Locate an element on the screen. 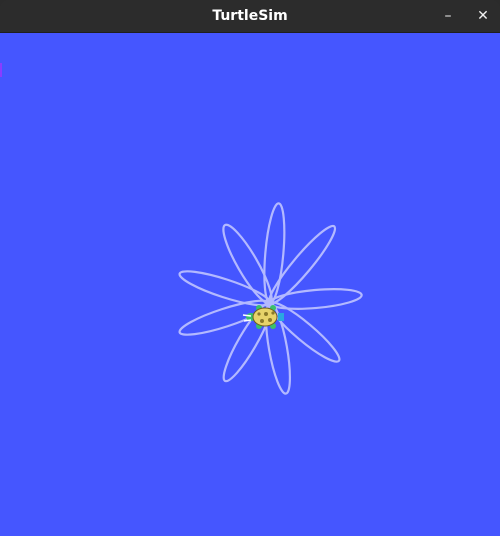 The image size is (500, 536). close-button: ✕ is located at coordinates (483, 16).